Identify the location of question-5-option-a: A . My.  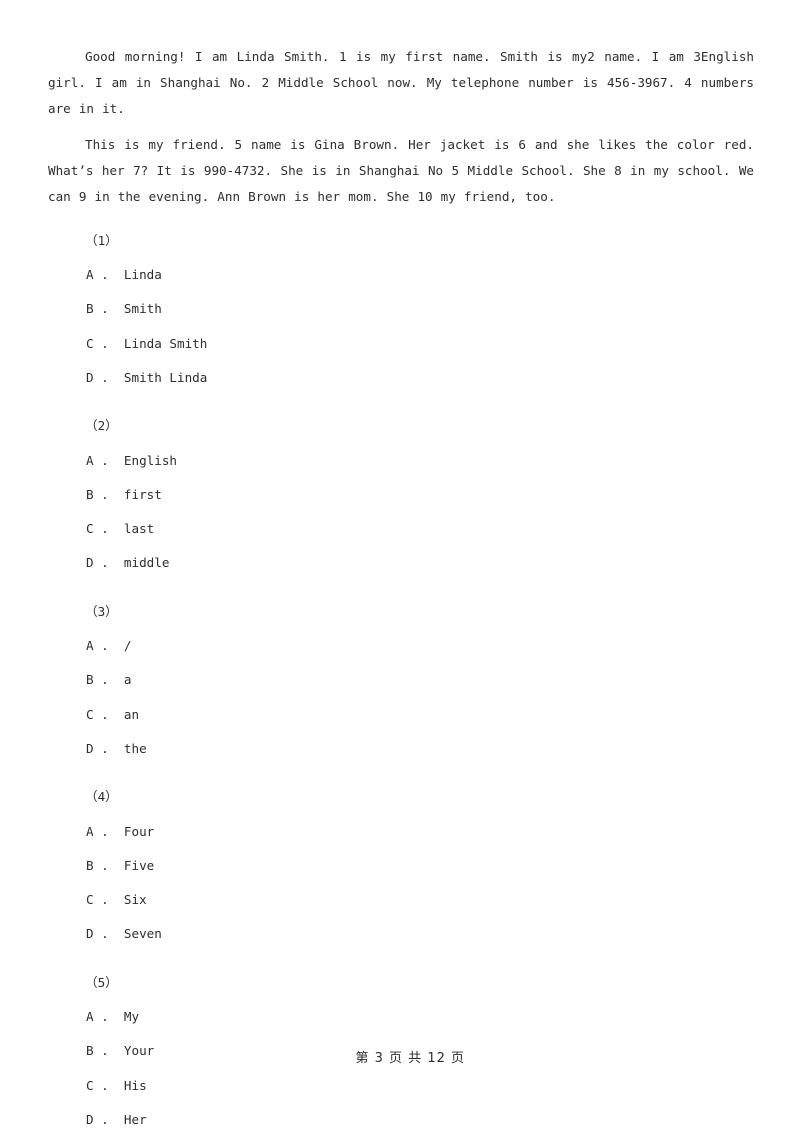
(420, 1017).